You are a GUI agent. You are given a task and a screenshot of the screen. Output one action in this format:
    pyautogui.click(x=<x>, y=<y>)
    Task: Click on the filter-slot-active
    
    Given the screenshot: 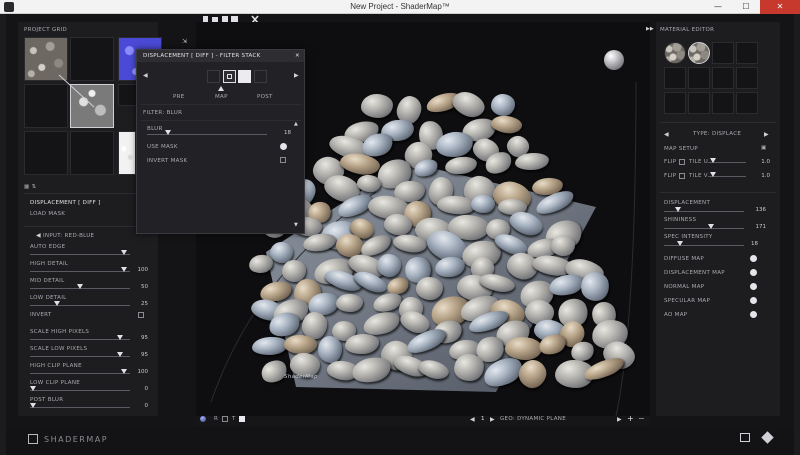 What is the action you would take?
    pyautogui.click(x=229, y=76)
    